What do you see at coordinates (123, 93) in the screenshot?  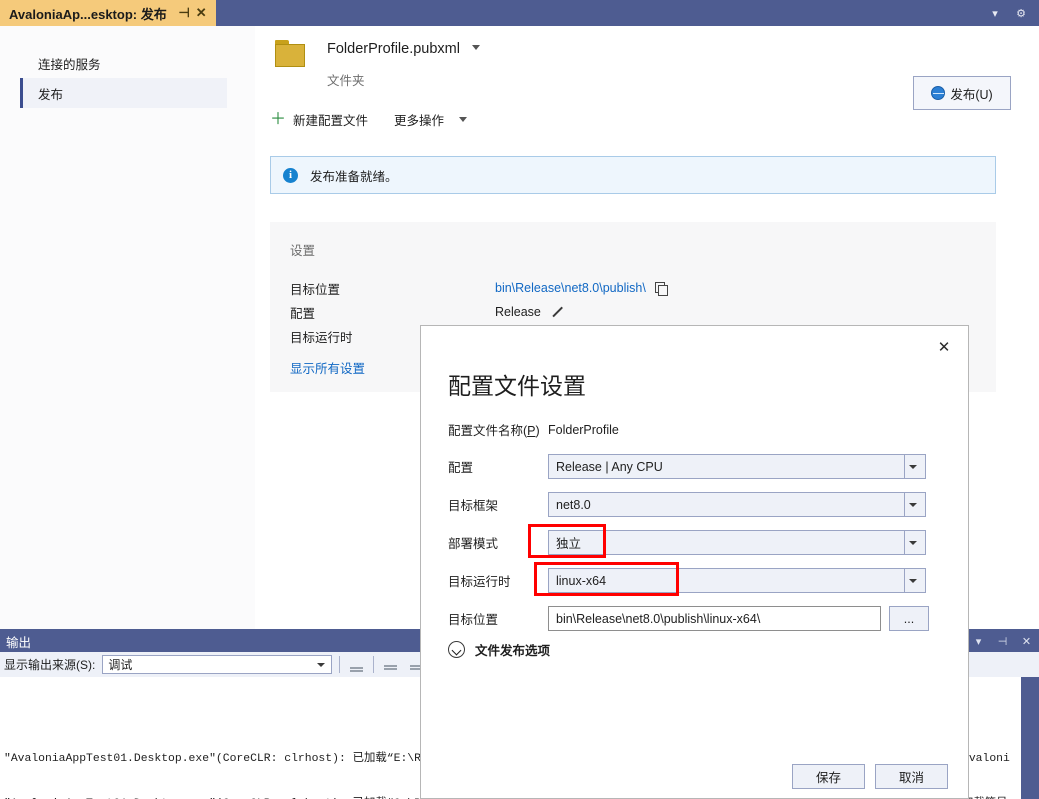 I see `sidebar-item-publish: 发布` at bounding box center [123, 93].